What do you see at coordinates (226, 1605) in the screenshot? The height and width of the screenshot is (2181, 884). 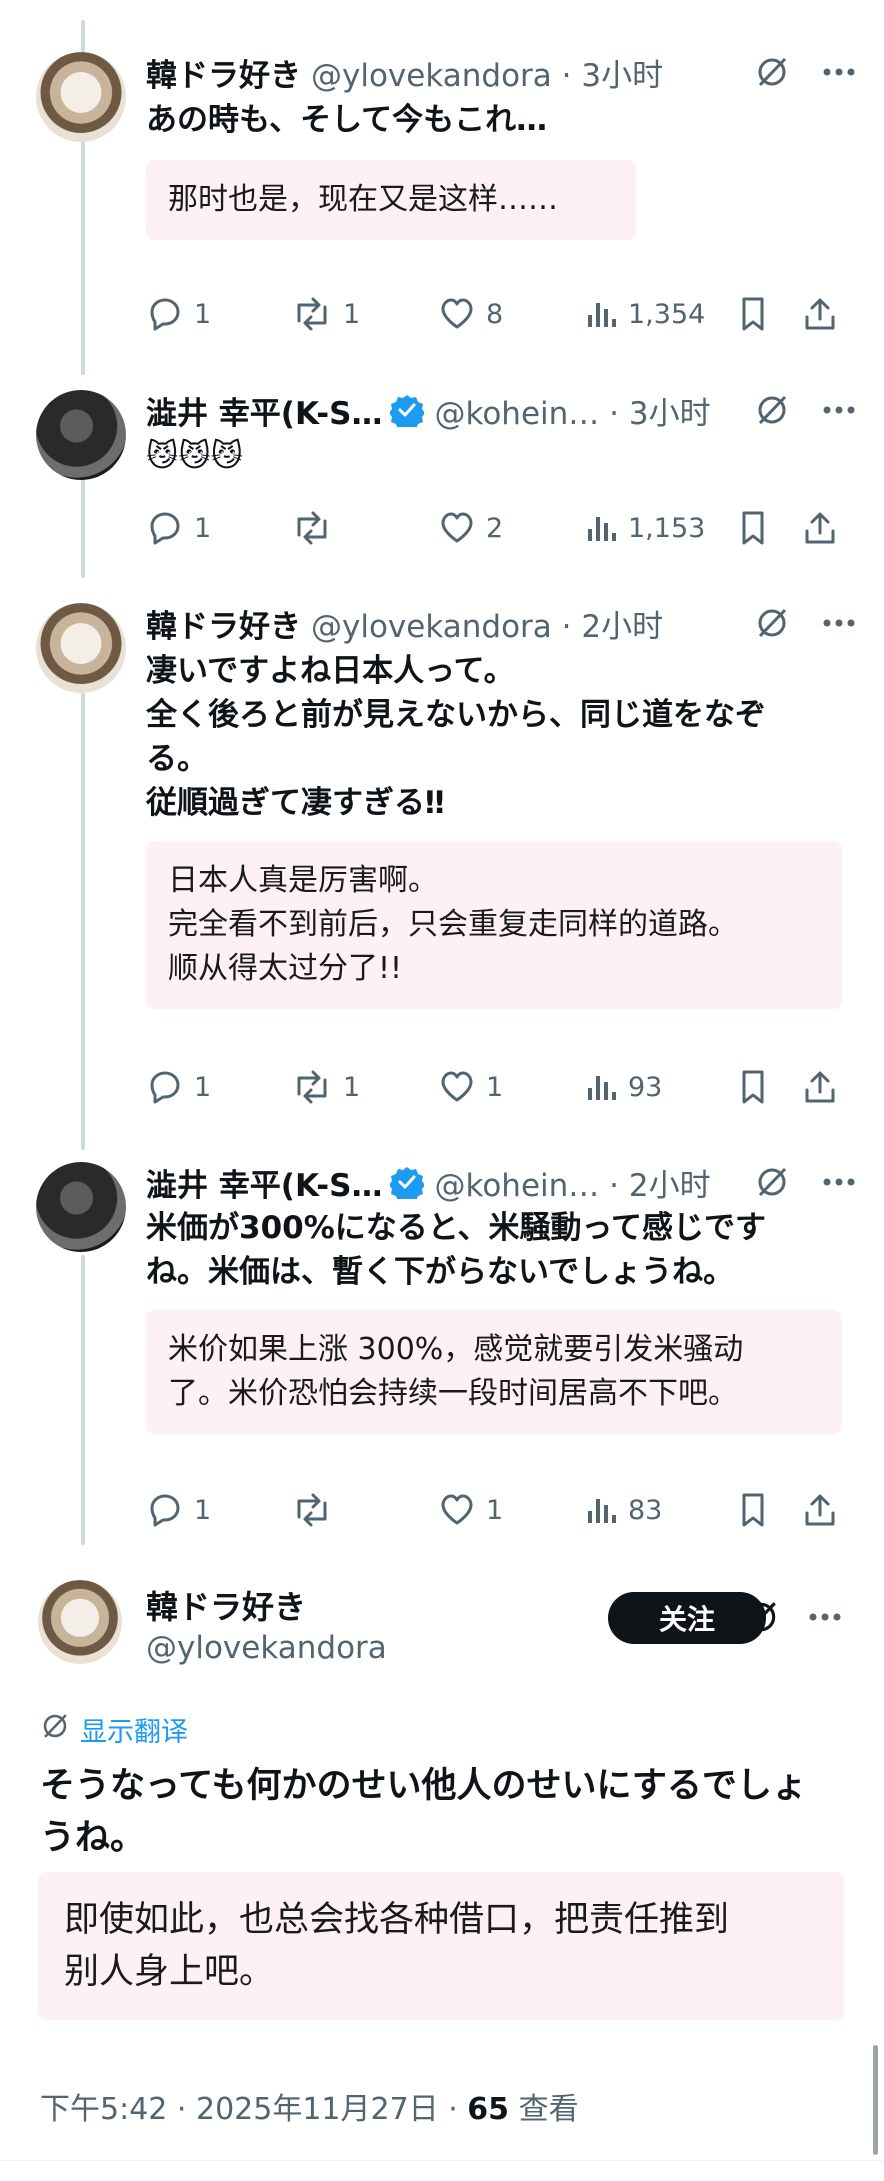 I see `main-author-name: 韓ドラ好き` at bounding box center [226, 1605].